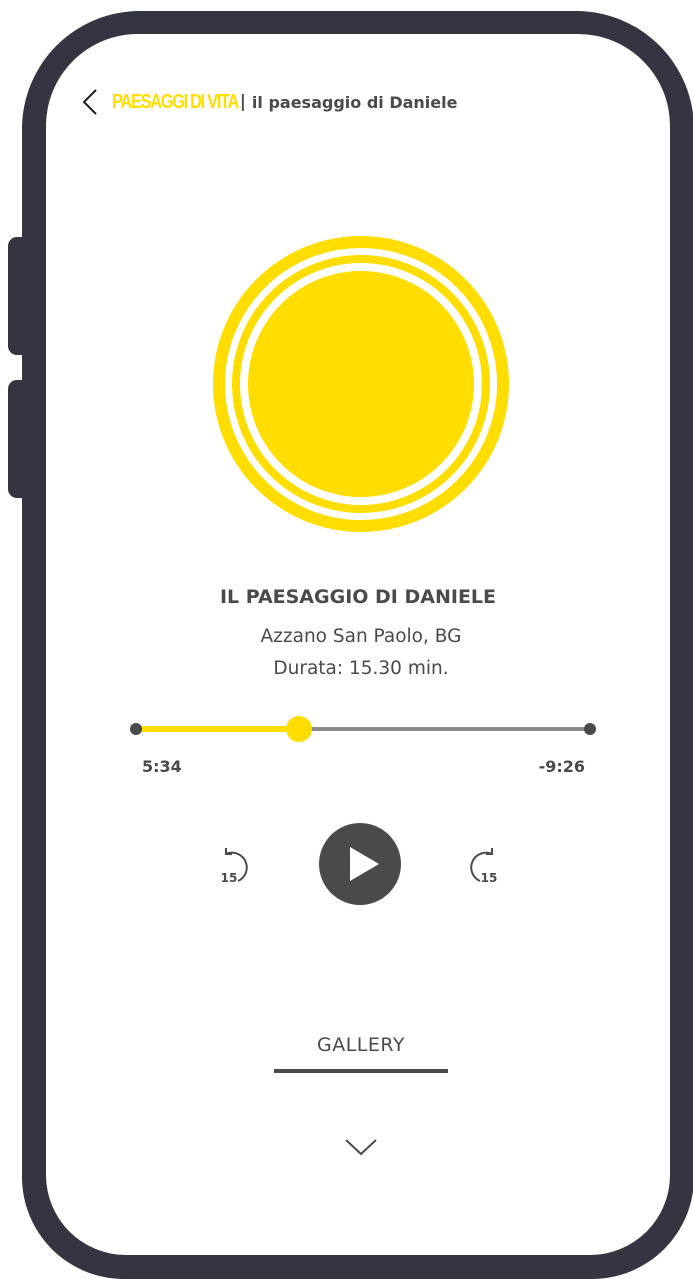  What do you see at coordinates (218, 729) in the screenshot?
I see `progress-fill` at bounding box center [218, 729].